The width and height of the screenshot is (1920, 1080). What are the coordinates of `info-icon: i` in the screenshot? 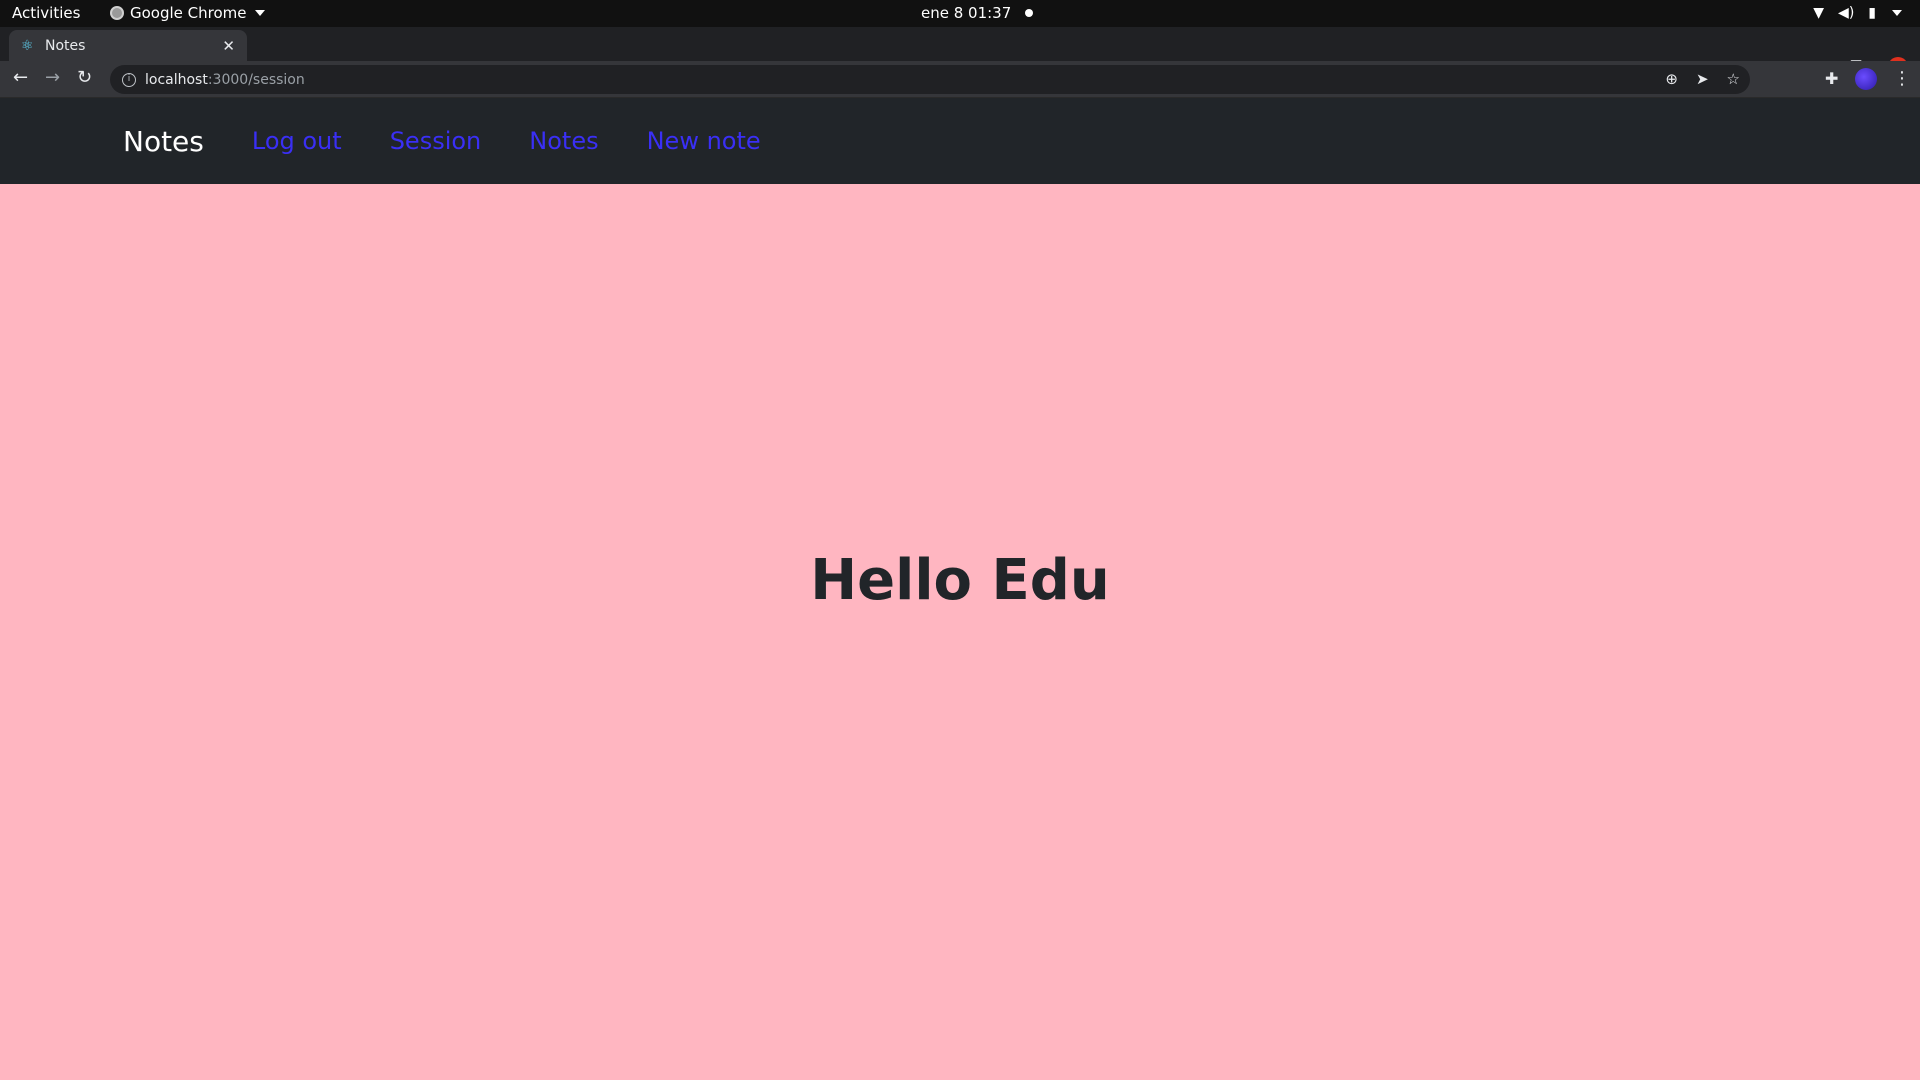 It's located at (129, 79).